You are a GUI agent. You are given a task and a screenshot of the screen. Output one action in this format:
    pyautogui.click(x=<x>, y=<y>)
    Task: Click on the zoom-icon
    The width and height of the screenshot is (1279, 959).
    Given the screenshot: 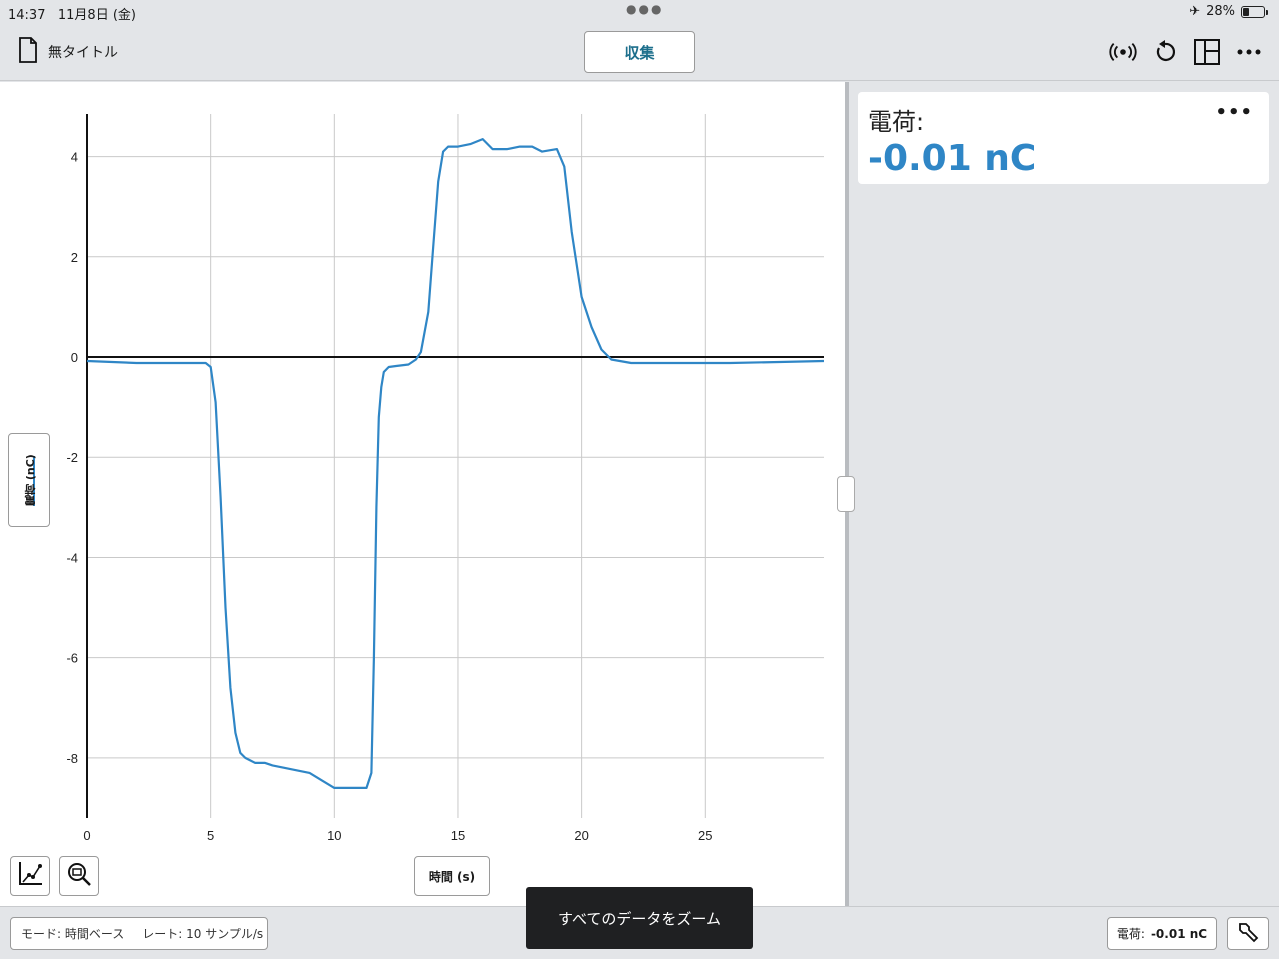 What is the action you would take?
    pyautogui.click(x=79, y=876)
    